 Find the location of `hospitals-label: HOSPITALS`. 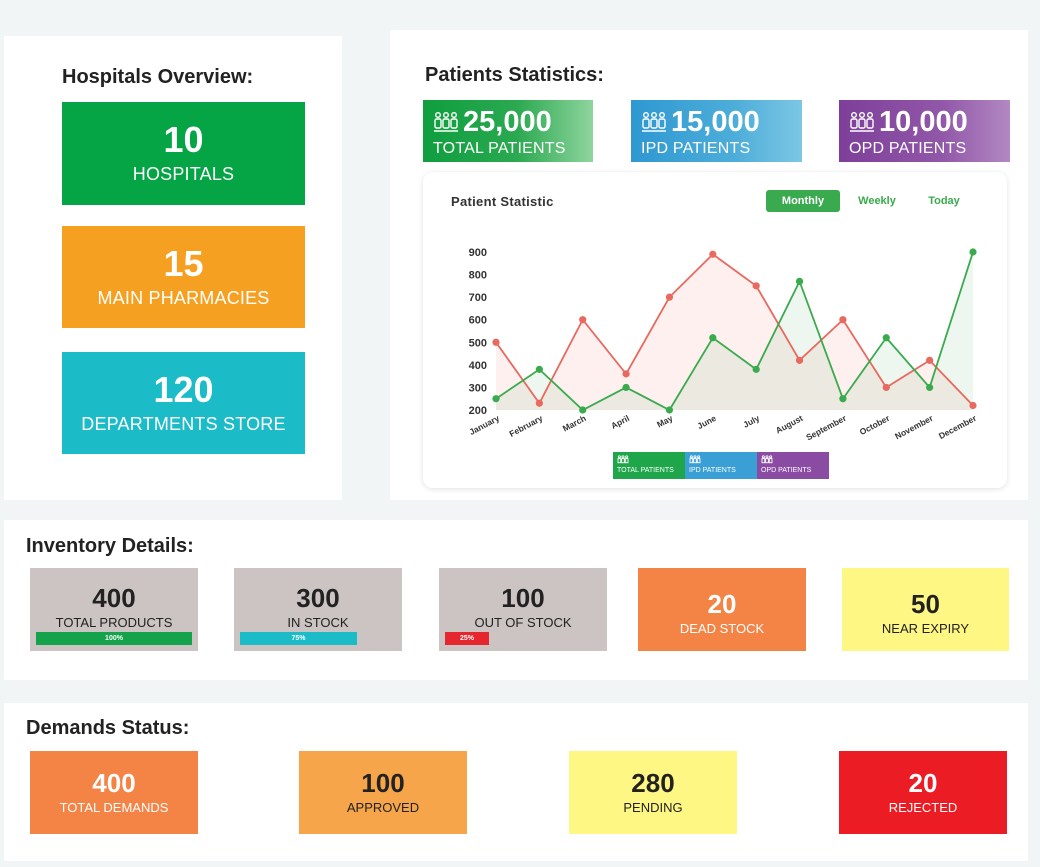

hospitals-label: HOSPITALS is located at coordinates (183, 174).